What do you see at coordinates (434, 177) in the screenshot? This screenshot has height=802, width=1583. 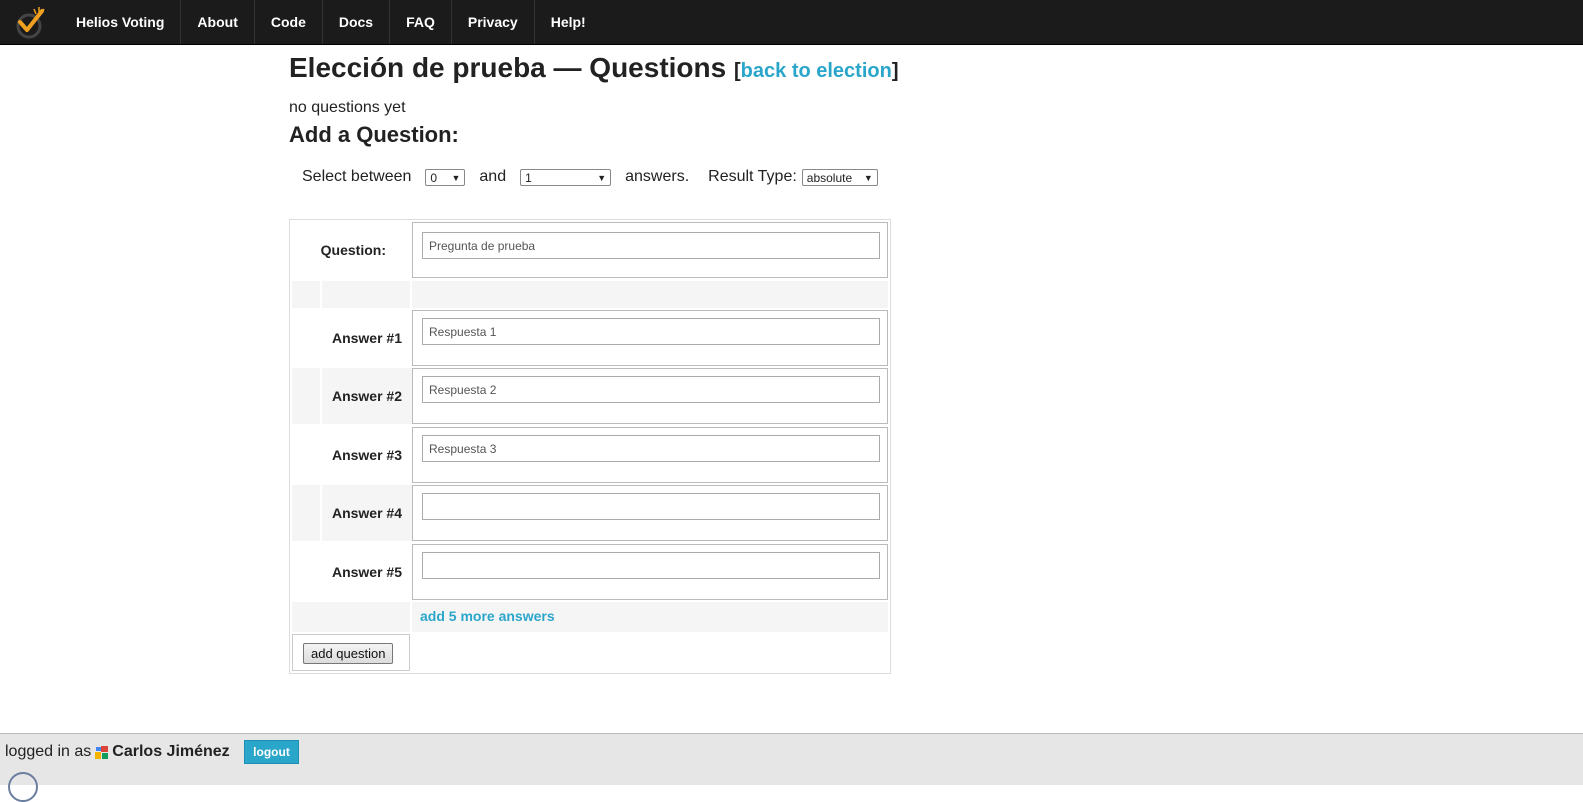 I see `min-answers-value: 0` at bounding box center [434, 177].